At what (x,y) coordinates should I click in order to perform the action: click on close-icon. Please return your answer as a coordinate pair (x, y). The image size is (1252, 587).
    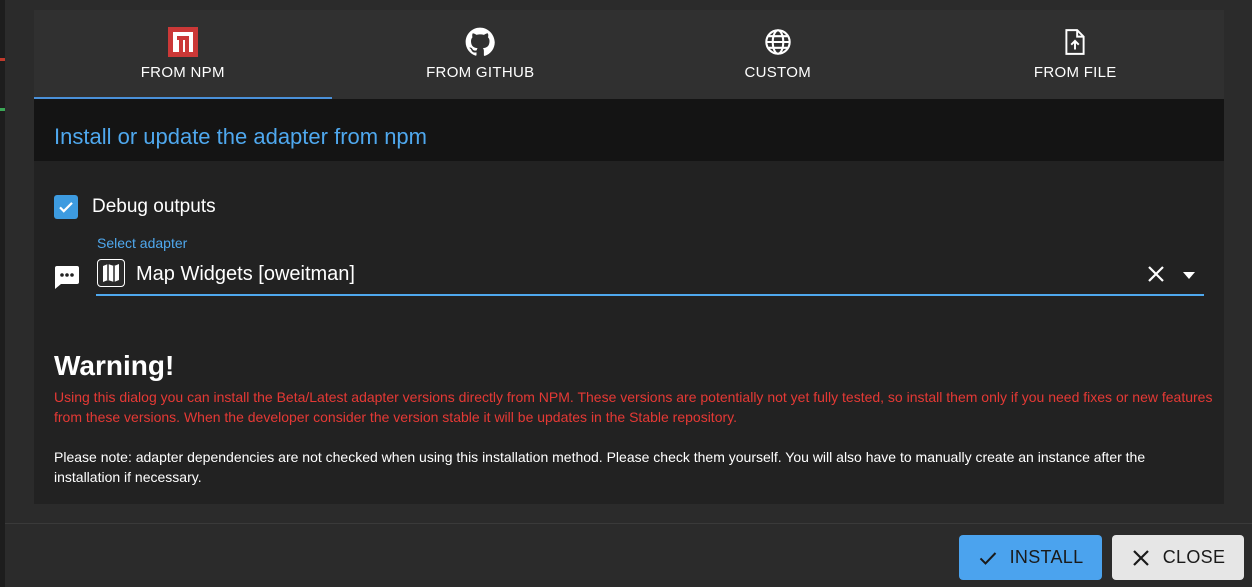
    Looking at the image, I should click on (1141, 558).